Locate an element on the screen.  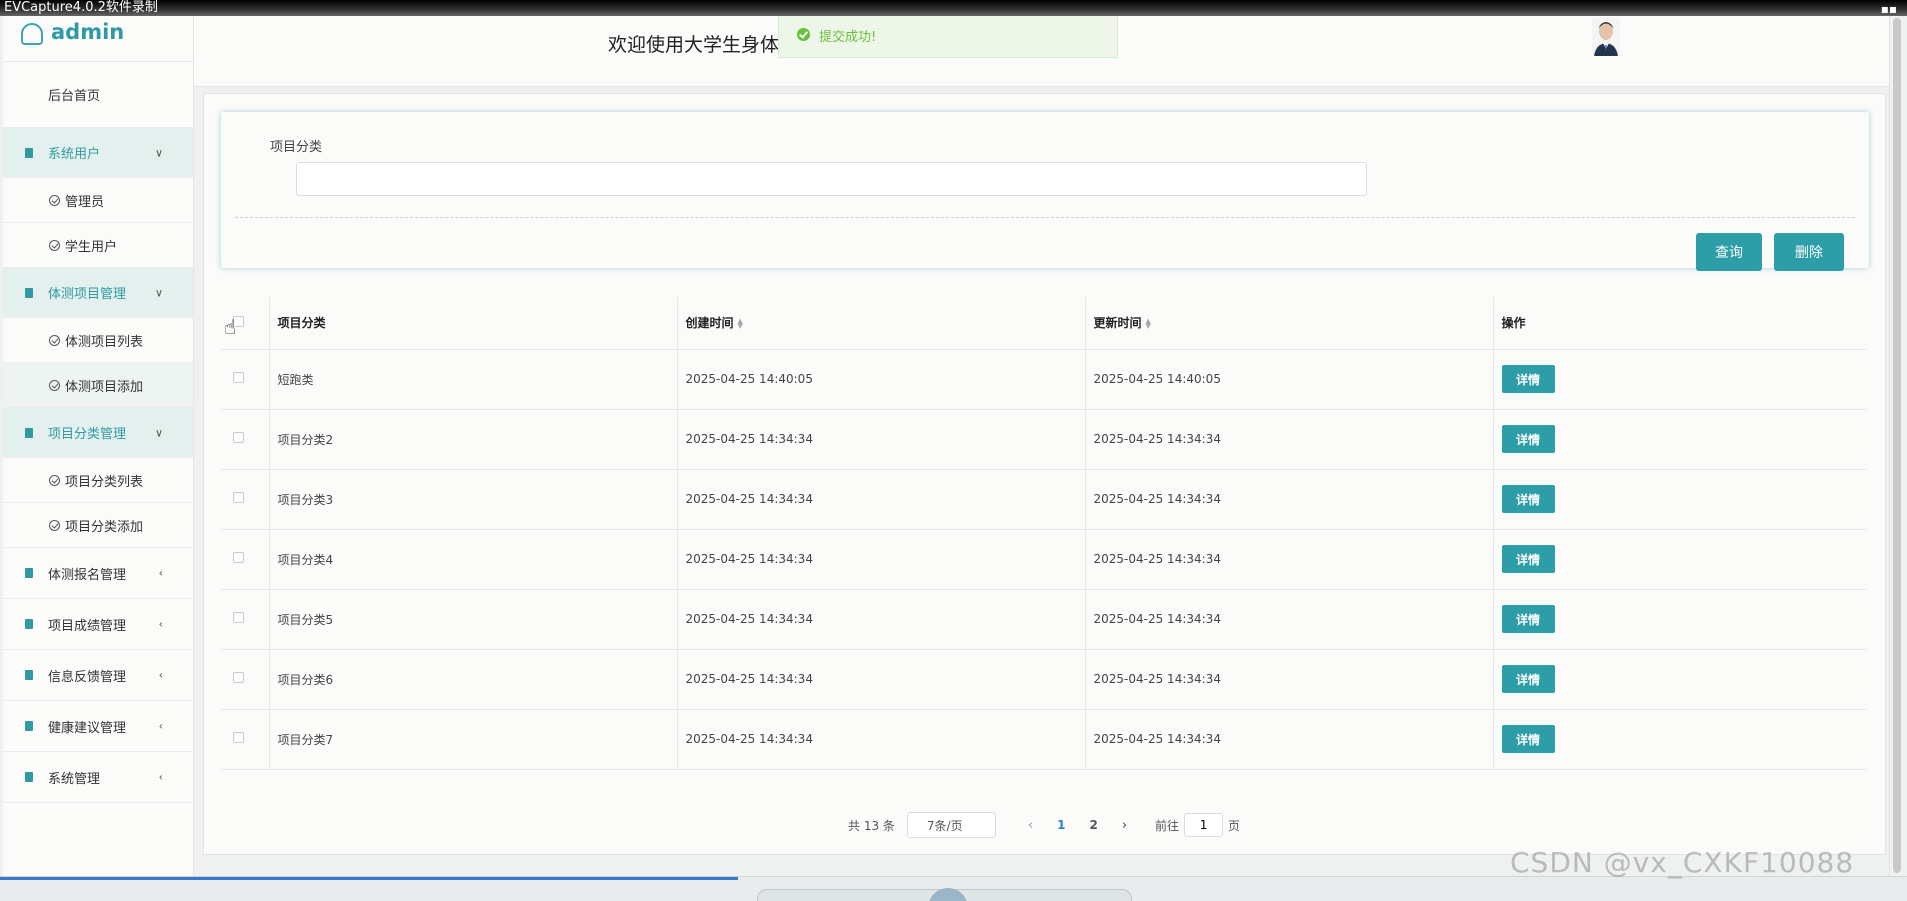
sidebar-item-registration: 体测报名管理 ‹ is located at coordinates (98, 573).